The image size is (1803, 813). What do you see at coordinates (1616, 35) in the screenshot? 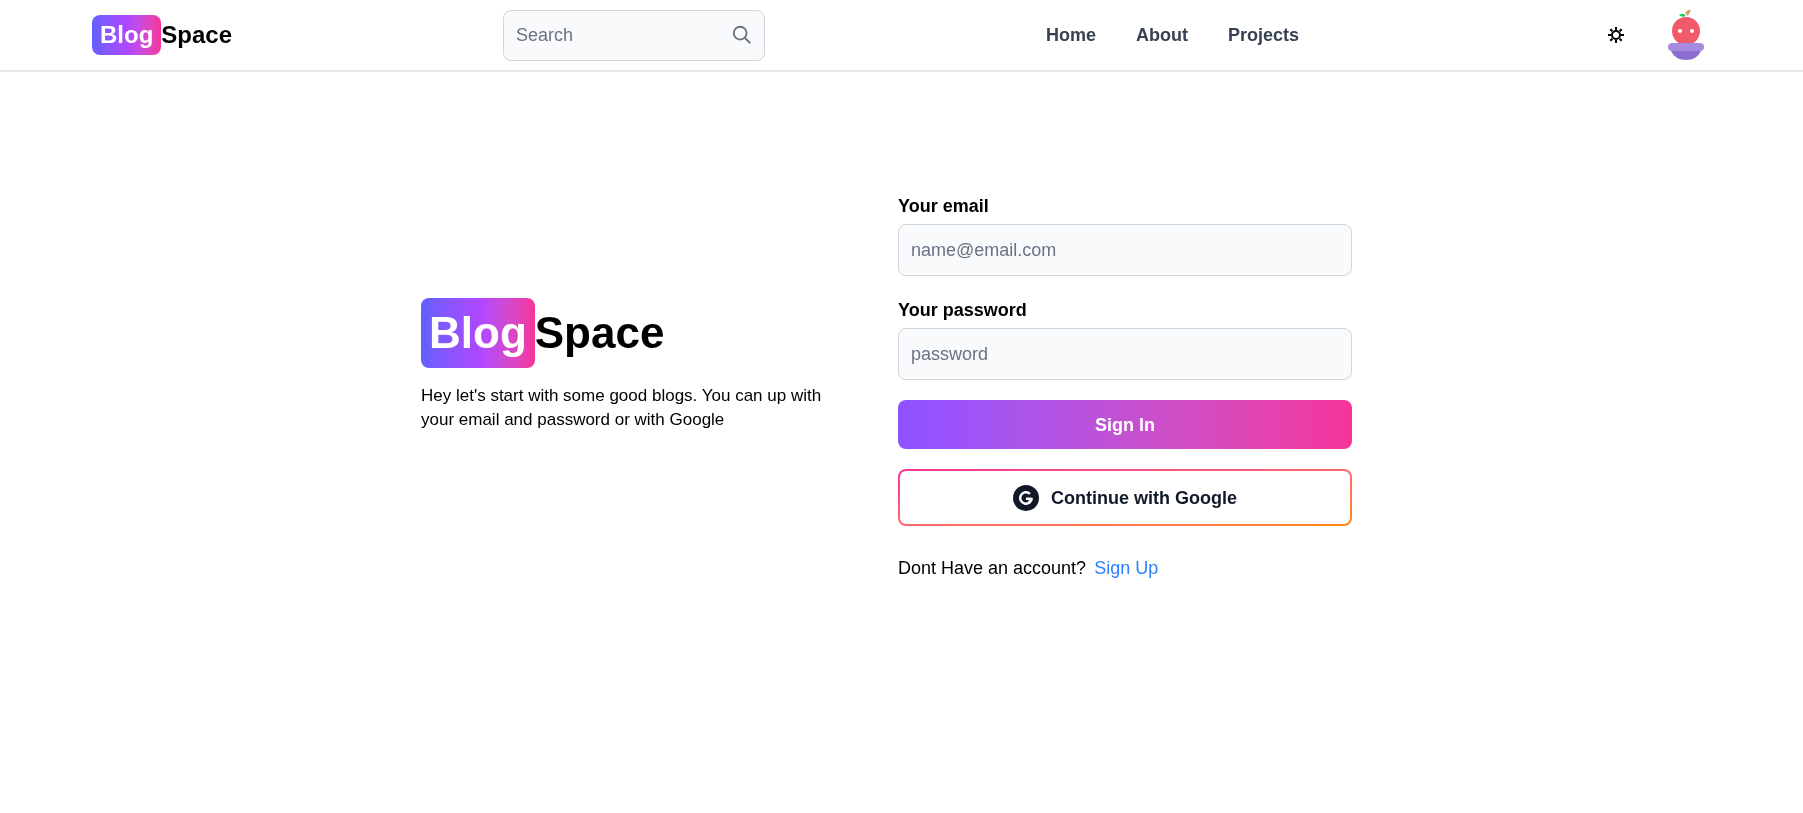
I see `sun-icon` at bounding box center [1616, 35].